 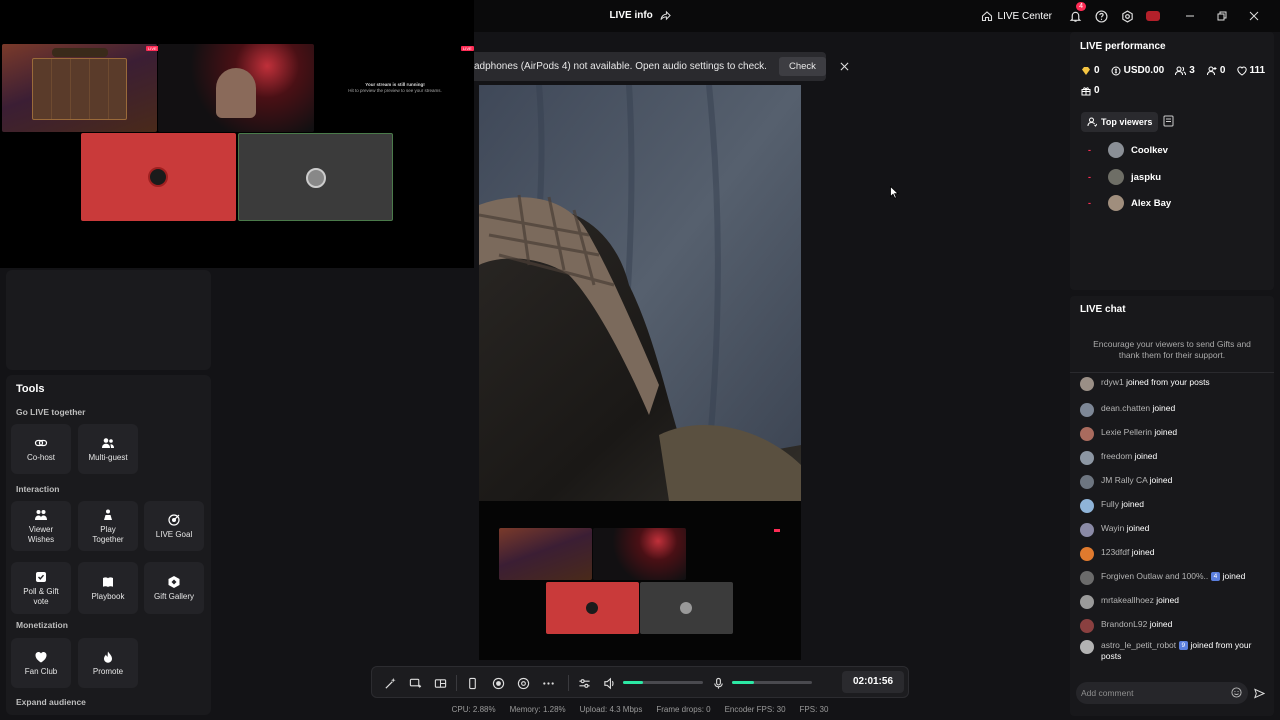 I want to click on live-center-button: LIVE Center, so click(x=1019, y=16).